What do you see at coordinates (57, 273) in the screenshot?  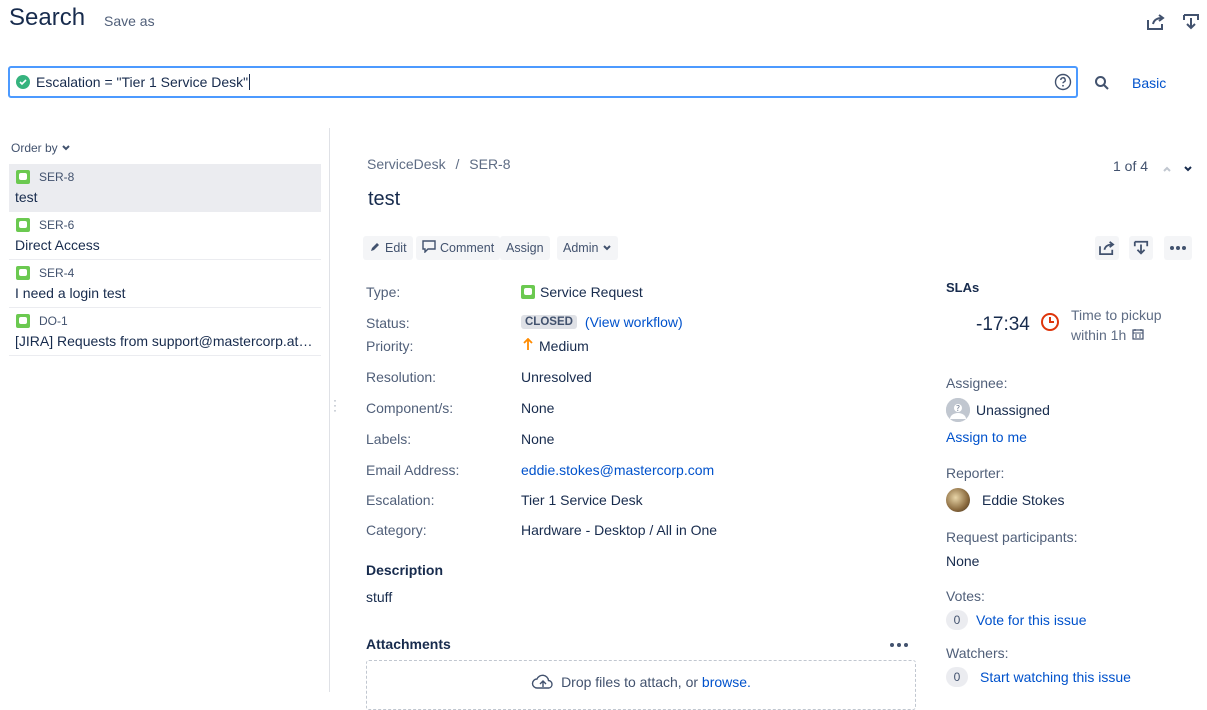 I see `issue-key: SER-4` at bounding box center [57, 273].